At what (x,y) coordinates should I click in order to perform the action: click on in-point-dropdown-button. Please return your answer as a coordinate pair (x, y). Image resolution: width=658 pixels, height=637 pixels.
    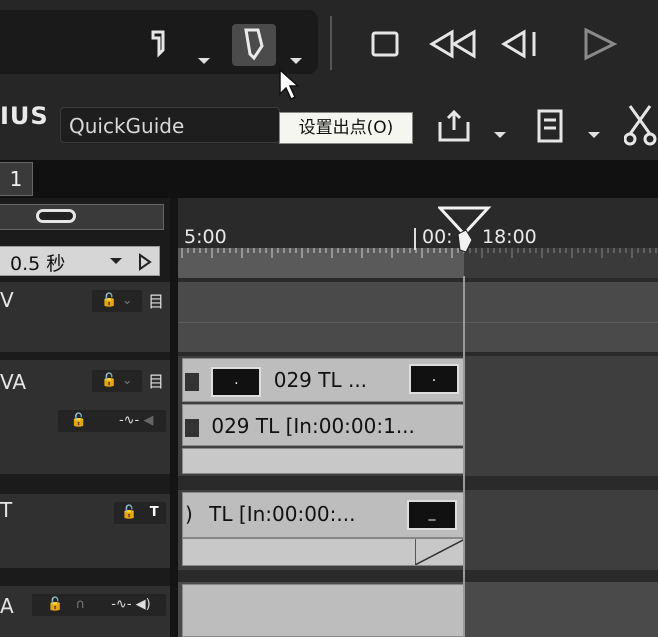
    Looking at the image, I should click on (204, 61).